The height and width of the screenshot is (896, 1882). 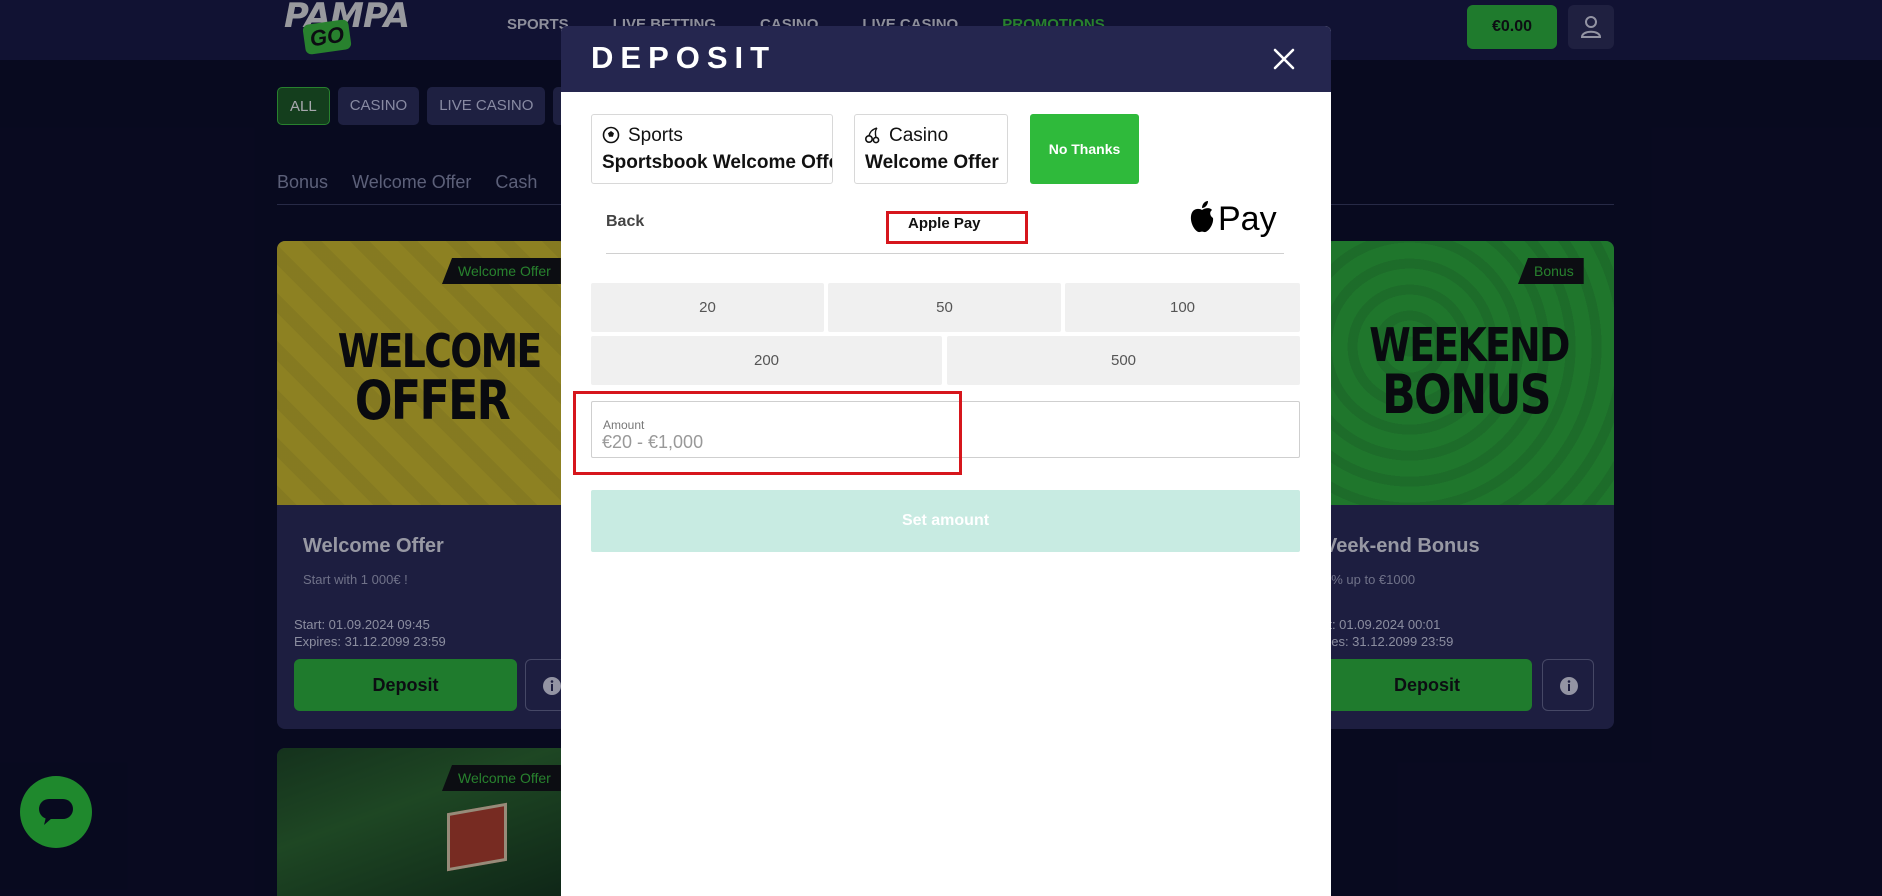 I want to click on back-link: Back, so click(x=625, y=222).